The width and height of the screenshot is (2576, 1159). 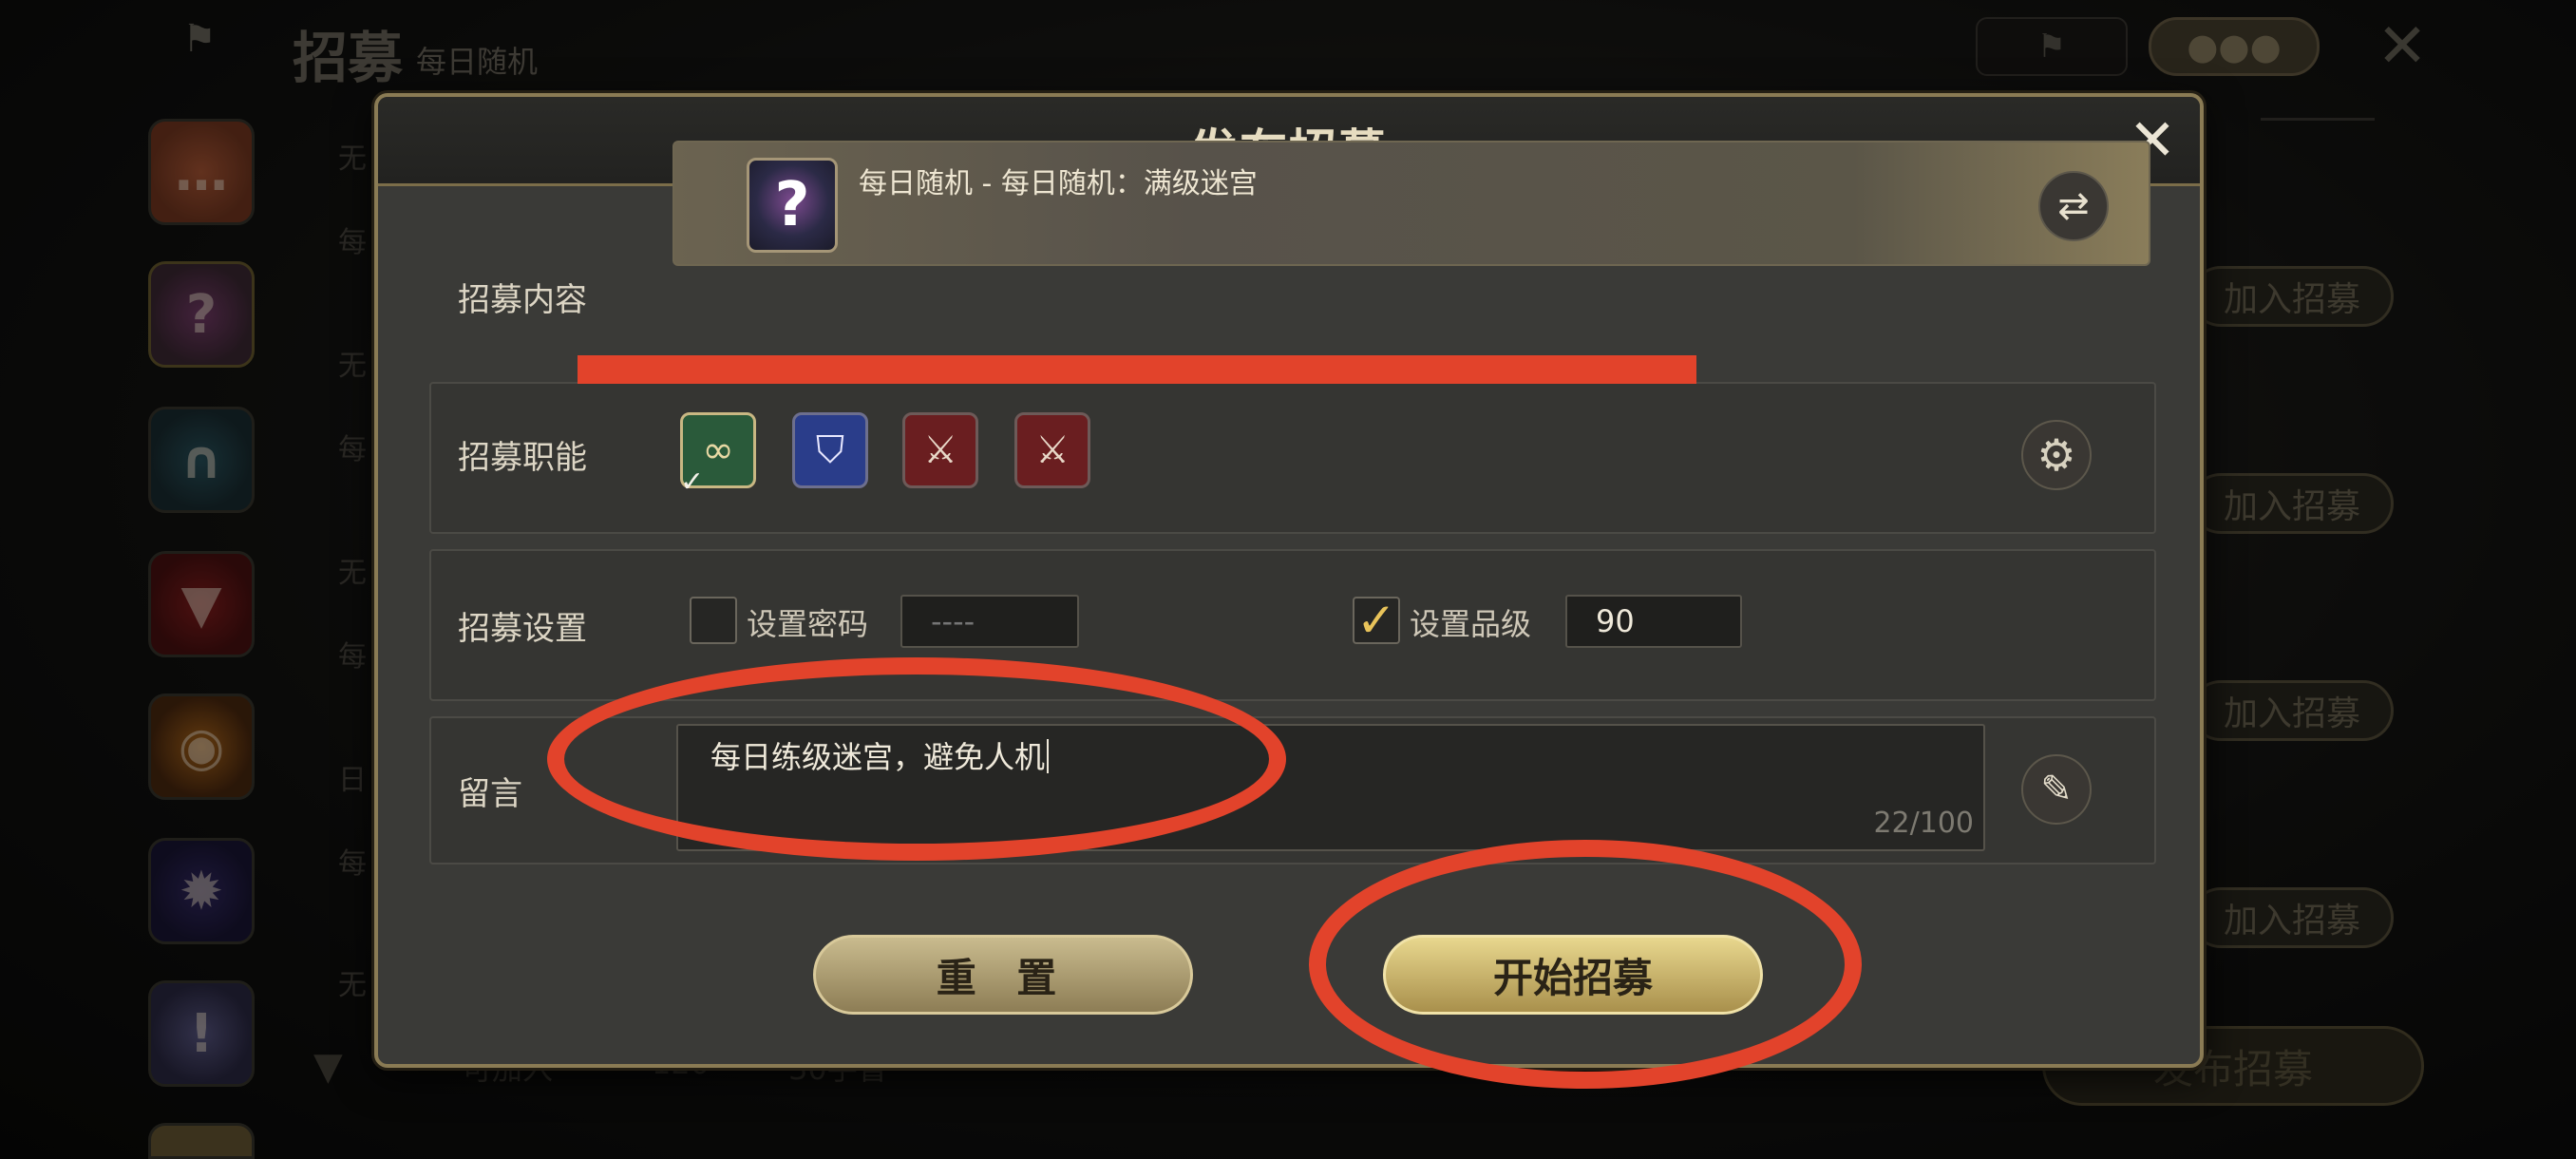 What do you see at coordinates (1048, 756) in the screenshot?
I see `text-caret` at bounding box center [1048, 756].